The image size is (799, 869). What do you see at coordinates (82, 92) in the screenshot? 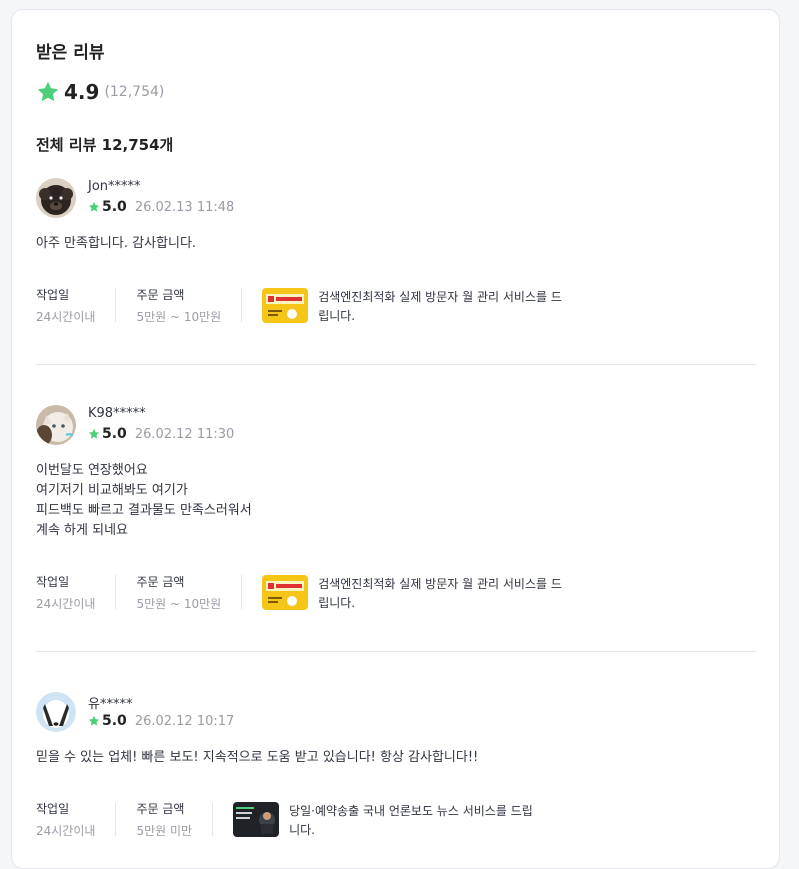
I see `overall-score: 4.9` at bounding box center [82, 92].